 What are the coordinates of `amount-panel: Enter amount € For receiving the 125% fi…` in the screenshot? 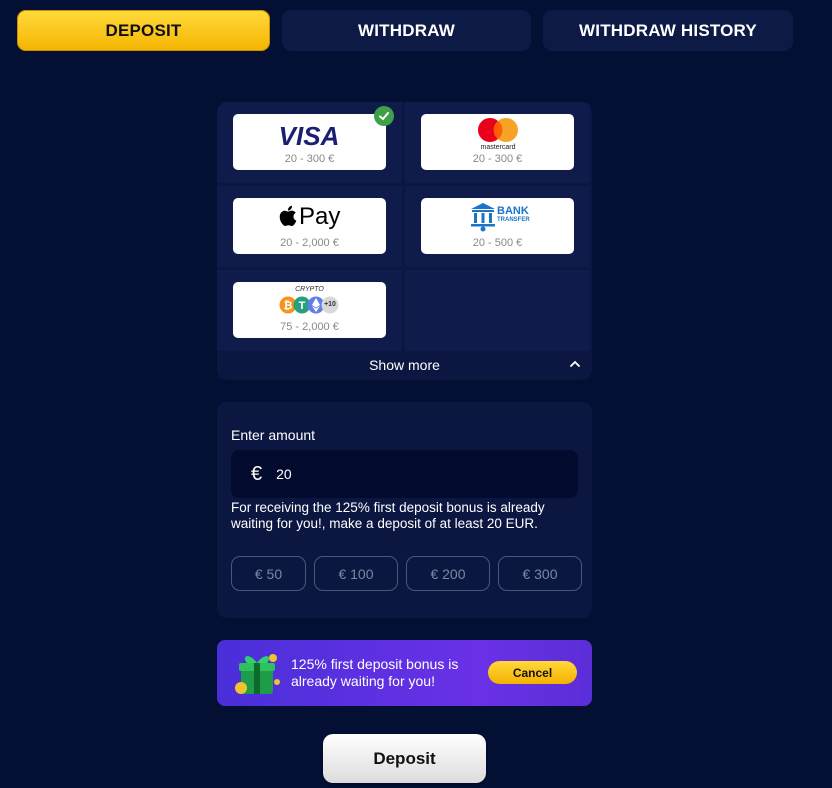 It's located at (404, 510).